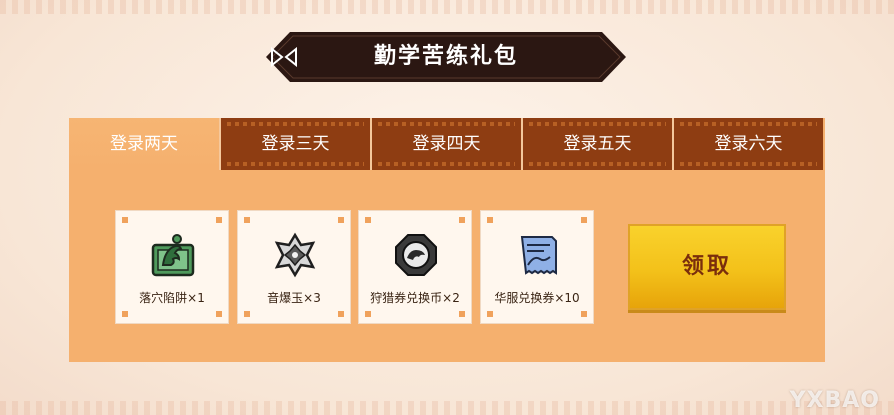 The height and width of the screenshot is (415, 894). What do you see at coordinates (295, 255) in the screenshot?
I see `sonic-bomb-icon` at bounding box center [295, 255].